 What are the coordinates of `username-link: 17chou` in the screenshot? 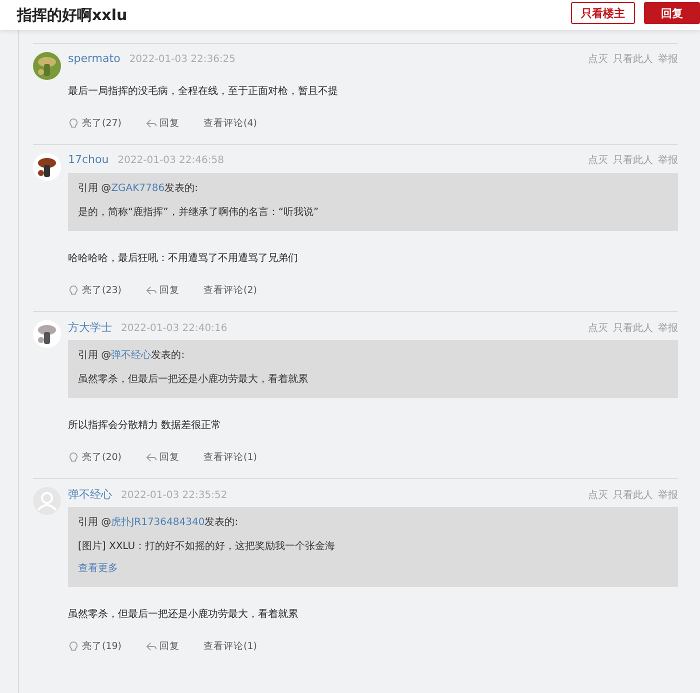 It's located at (88, 159).